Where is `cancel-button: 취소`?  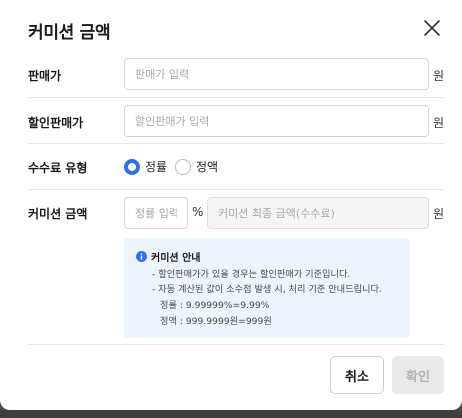 cancel-button: 취소 is located at coordinates (357, 375).